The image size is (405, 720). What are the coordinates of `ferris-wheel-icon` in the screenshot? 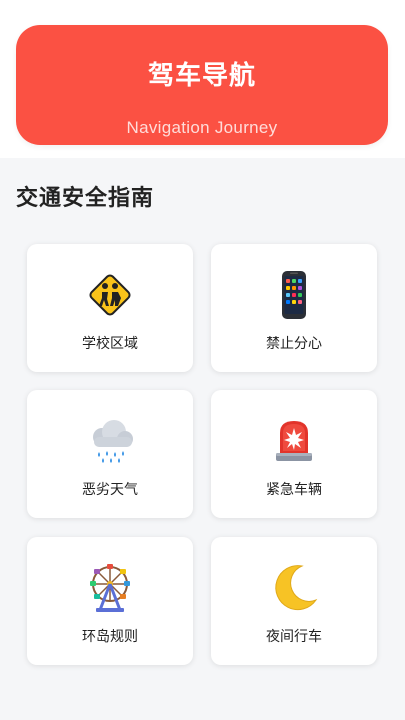 It's located at (110, 588).